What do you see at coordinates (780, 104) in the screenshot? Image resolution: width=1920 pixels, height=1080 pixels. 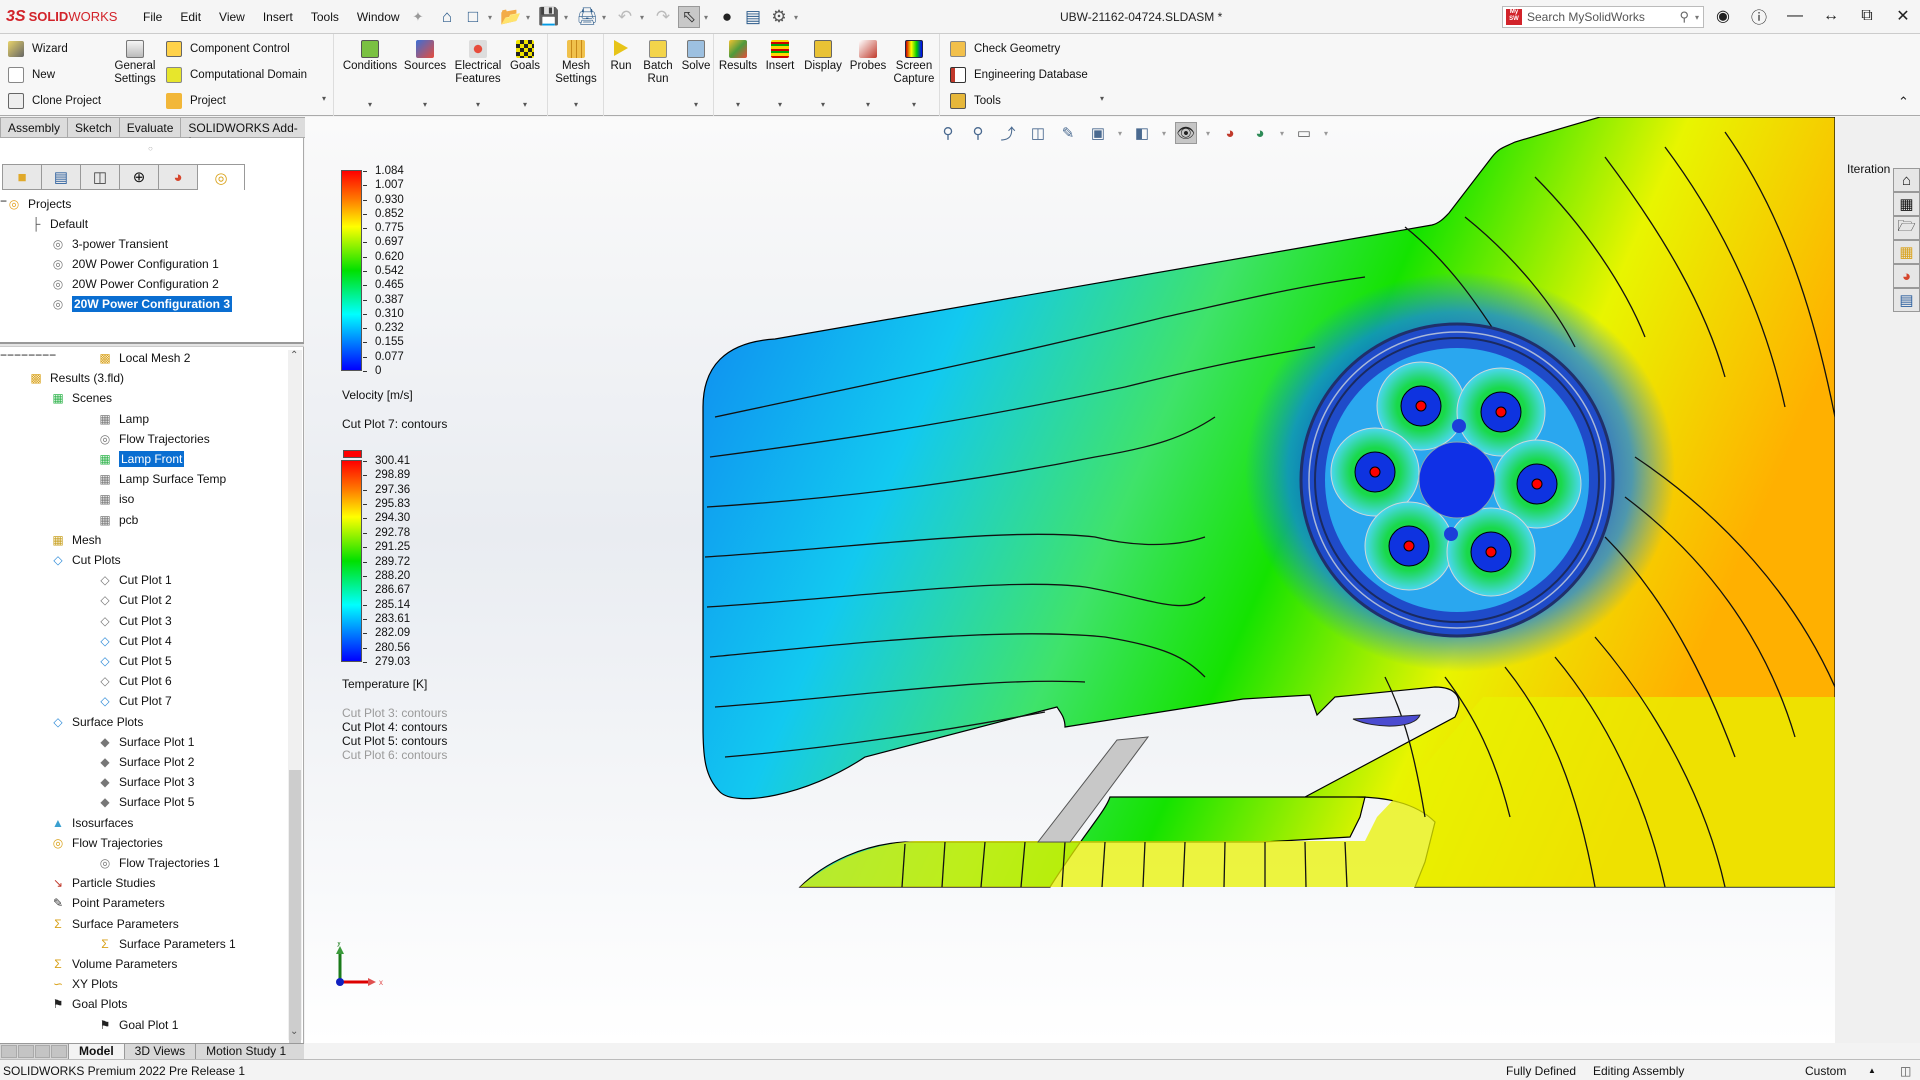 I see `insert-dropdown-icon: ▾` at bounding box center [780, 104].